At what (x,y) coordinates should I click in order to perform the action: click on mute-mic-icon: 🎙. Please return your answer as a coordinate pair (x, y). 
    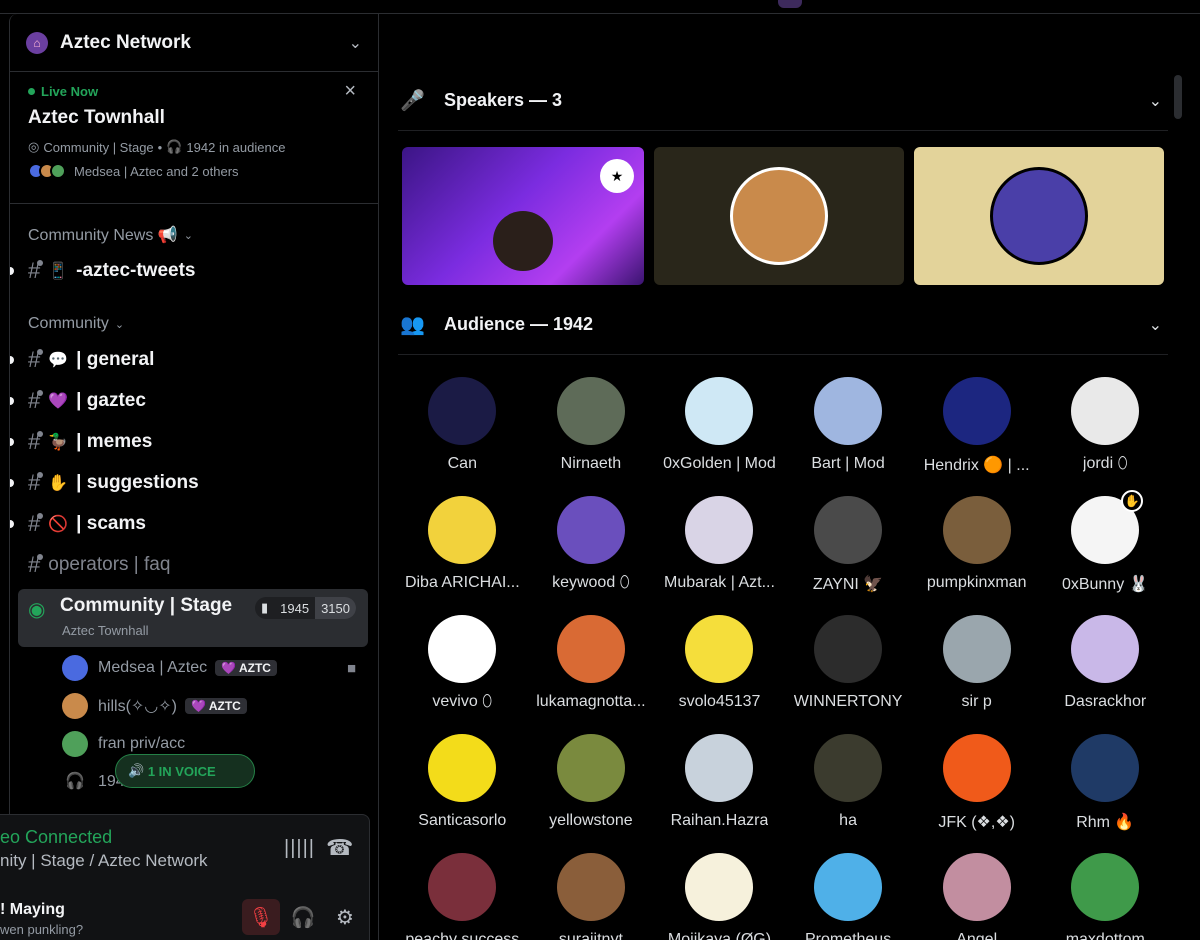
    Looking at the image, I should click on (261, 917).